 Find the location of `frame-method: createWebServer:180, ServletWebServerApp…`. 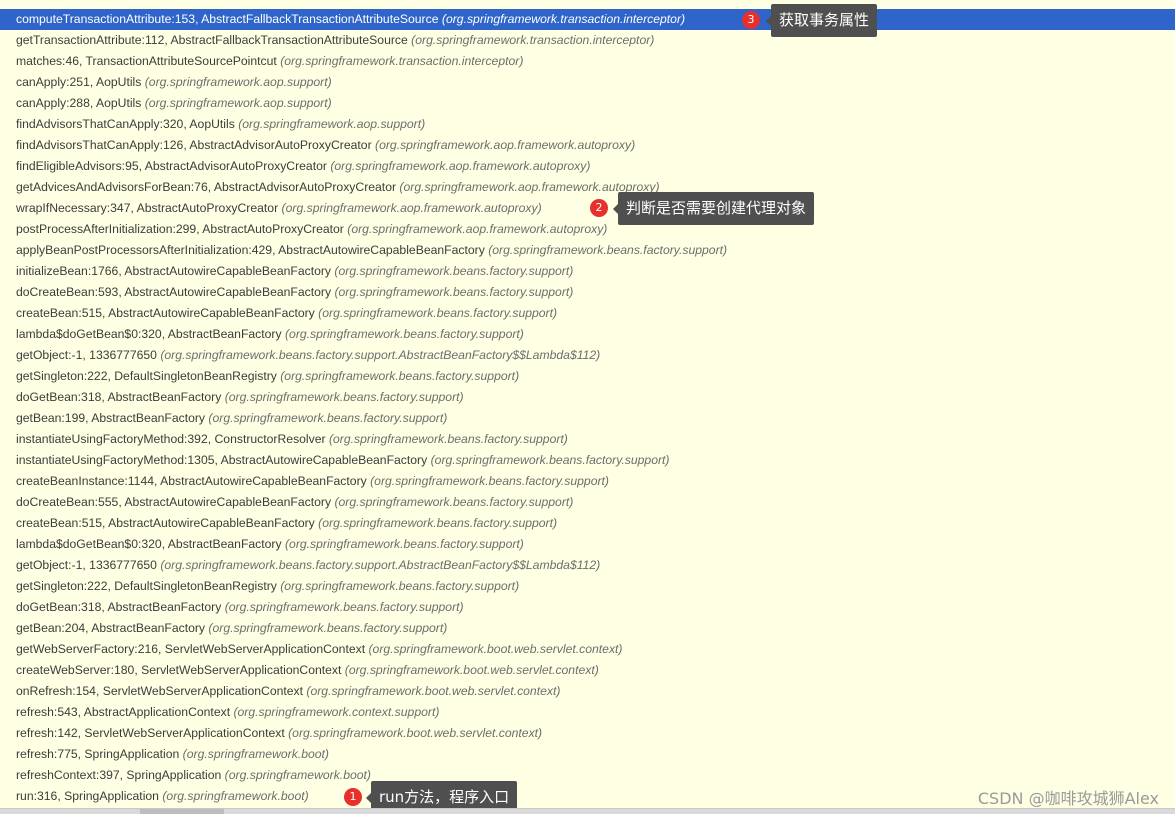

frame-method: createWebServer:180, ServletWebServerApp… is located at coordinates (179, 670).